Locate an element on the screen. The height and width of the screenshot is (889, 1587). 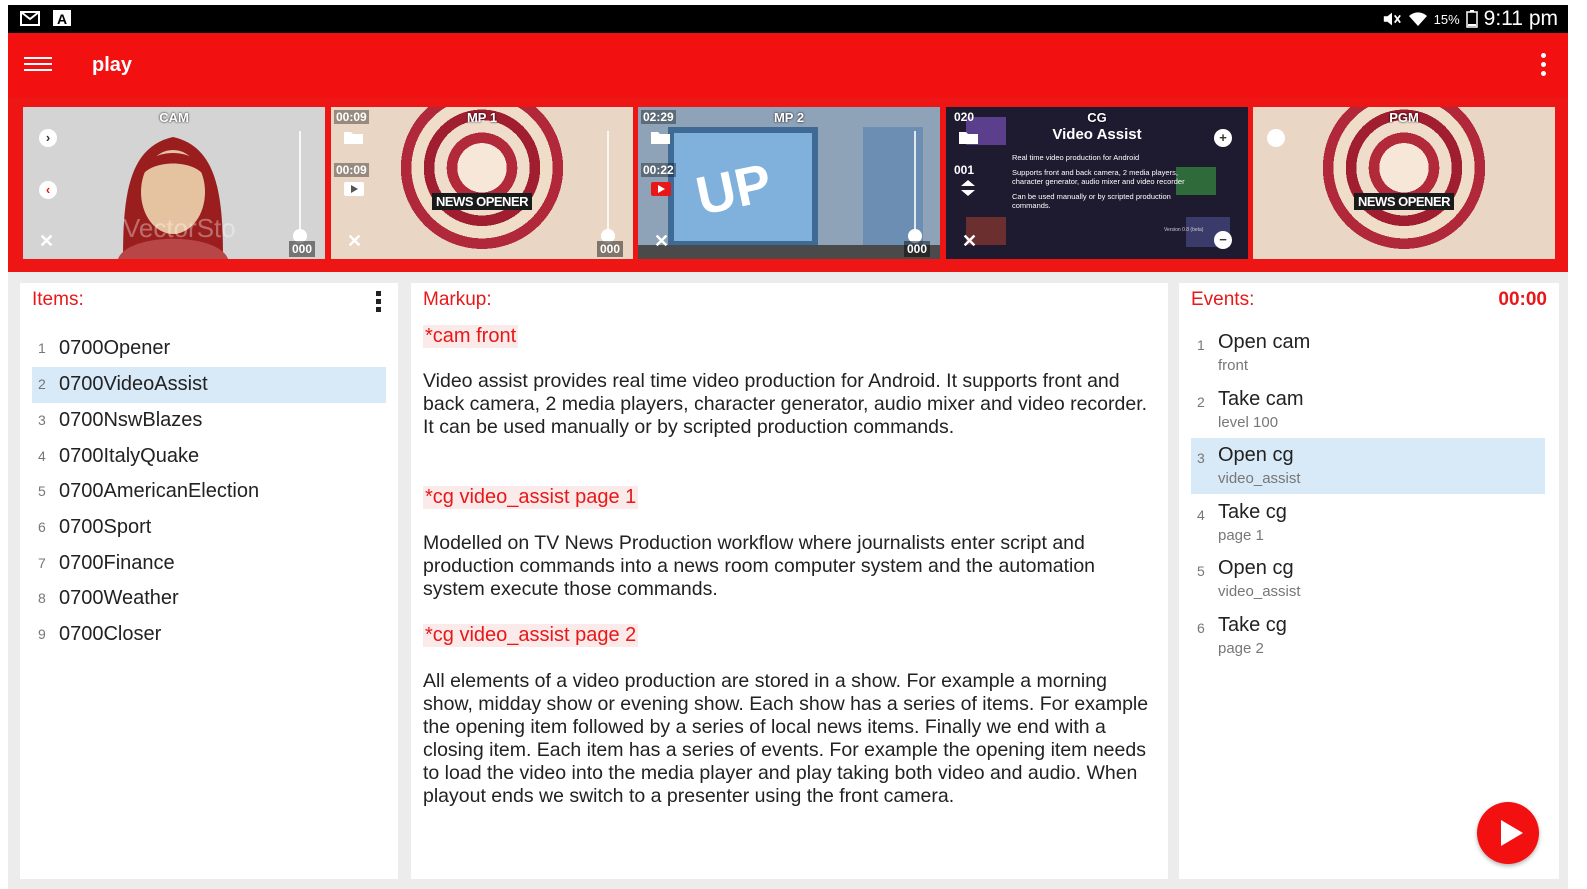
event-item: 2 Take cam level 100 is located at coordinates (1368, 410).